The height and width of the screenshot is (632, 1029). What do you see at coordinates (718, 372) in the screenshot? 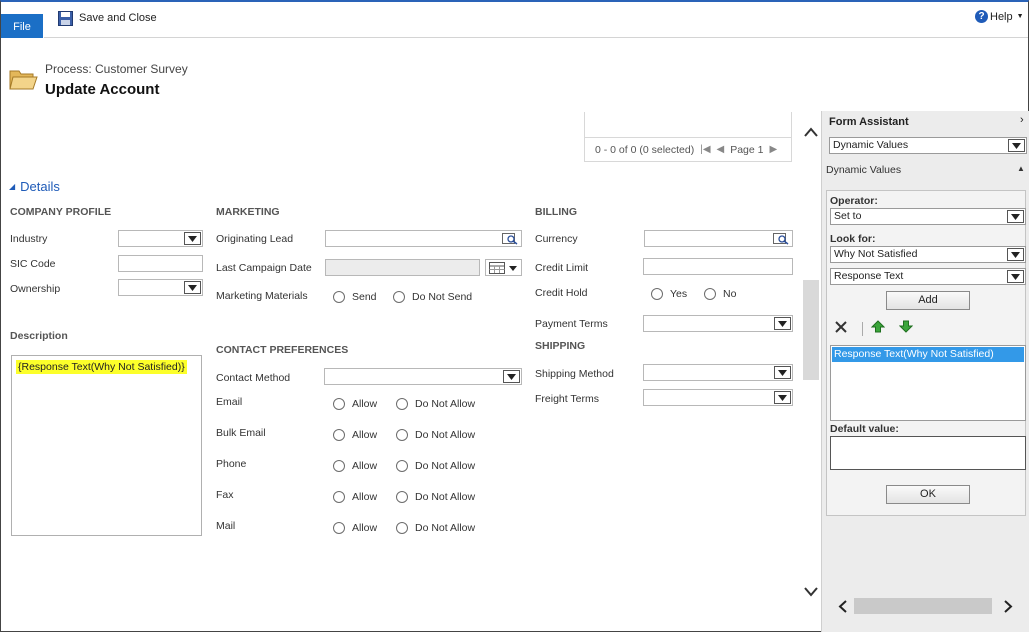
I see `shipping-method-select` at bounding box center [718, 372].